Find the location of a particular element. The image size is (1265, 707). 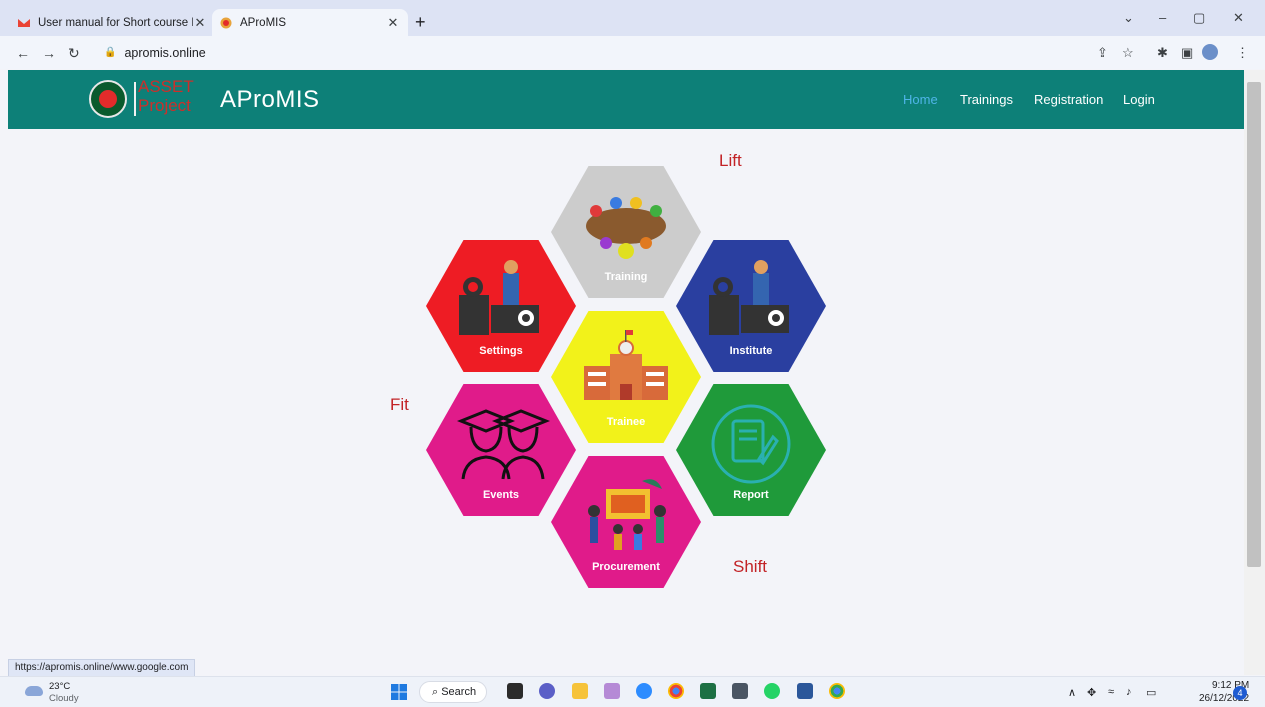

browser-toolbar: ← → ↻ 🔒 apromis.online ⇪ ☆ ✱ ▣ ⋮ is located at coordinates (632, 52).